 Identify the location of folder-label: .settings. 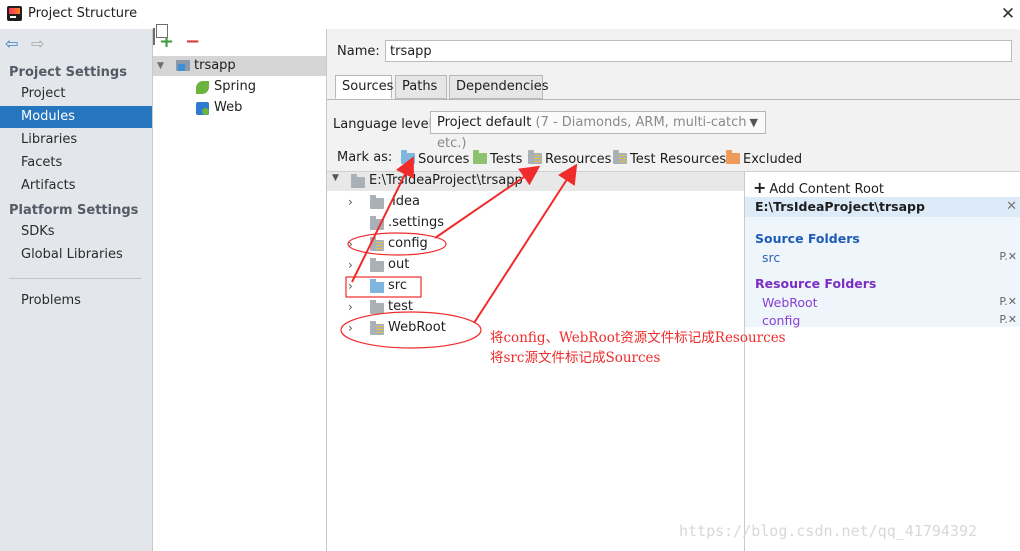
(416, 222).